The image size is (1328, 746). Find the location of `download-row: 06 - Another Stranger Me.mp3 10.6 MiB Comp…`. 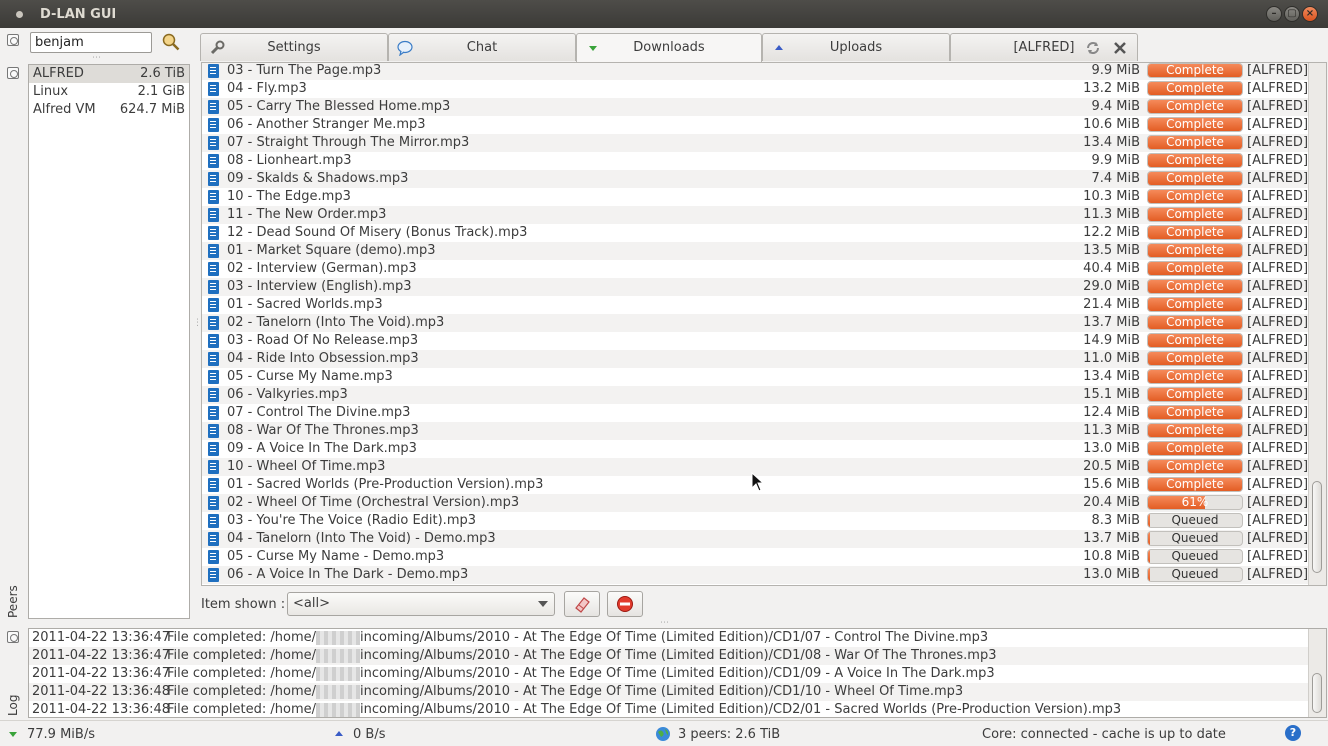

download-row: 06 - Another Stranger Me.mp3 10.6 MiB Comp… is located at coordinates (755, 125).